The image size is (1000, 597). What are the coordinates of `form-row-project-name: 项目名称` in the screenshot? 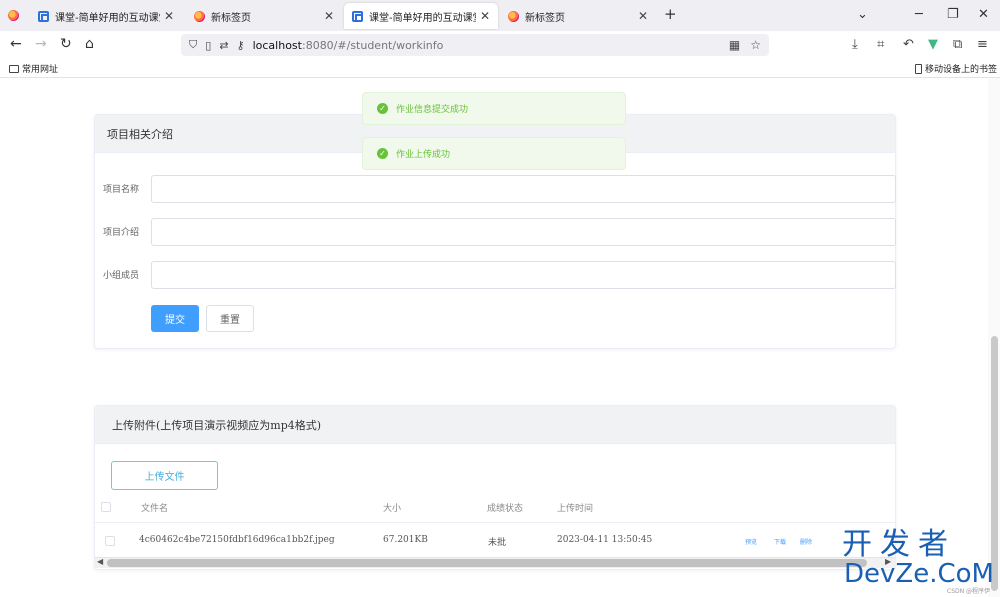 It's located at (495, 189).